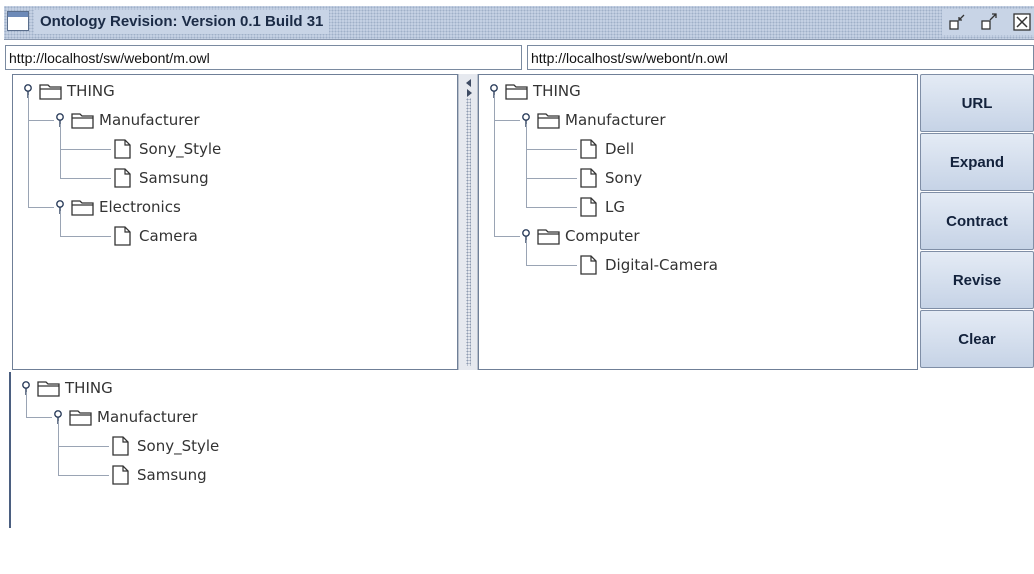 The height and width of the screenshot is (574, 1034). I want to click on tree-folder-node: Computer, so click(580, 236).